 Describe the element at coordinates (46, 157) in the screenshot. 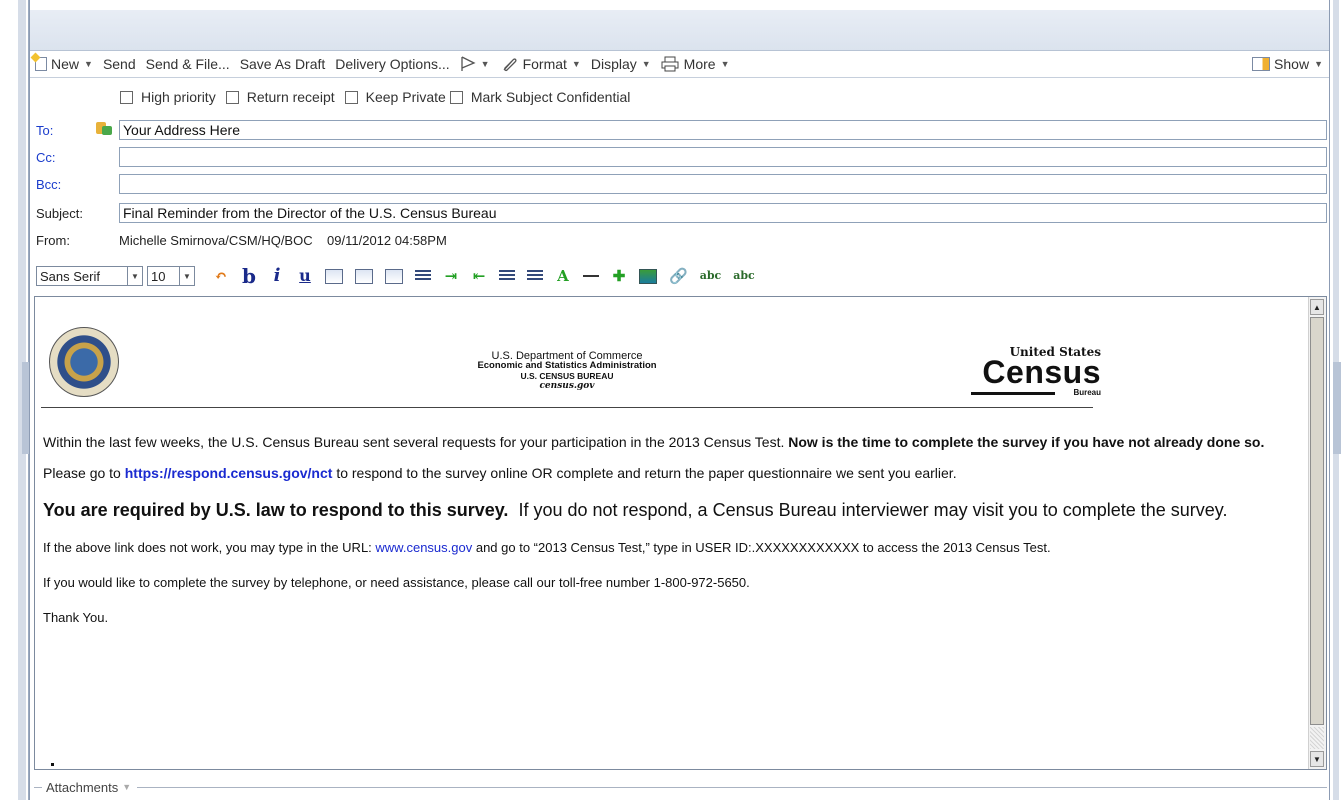

I see `cc-label: Cc:` at that location.